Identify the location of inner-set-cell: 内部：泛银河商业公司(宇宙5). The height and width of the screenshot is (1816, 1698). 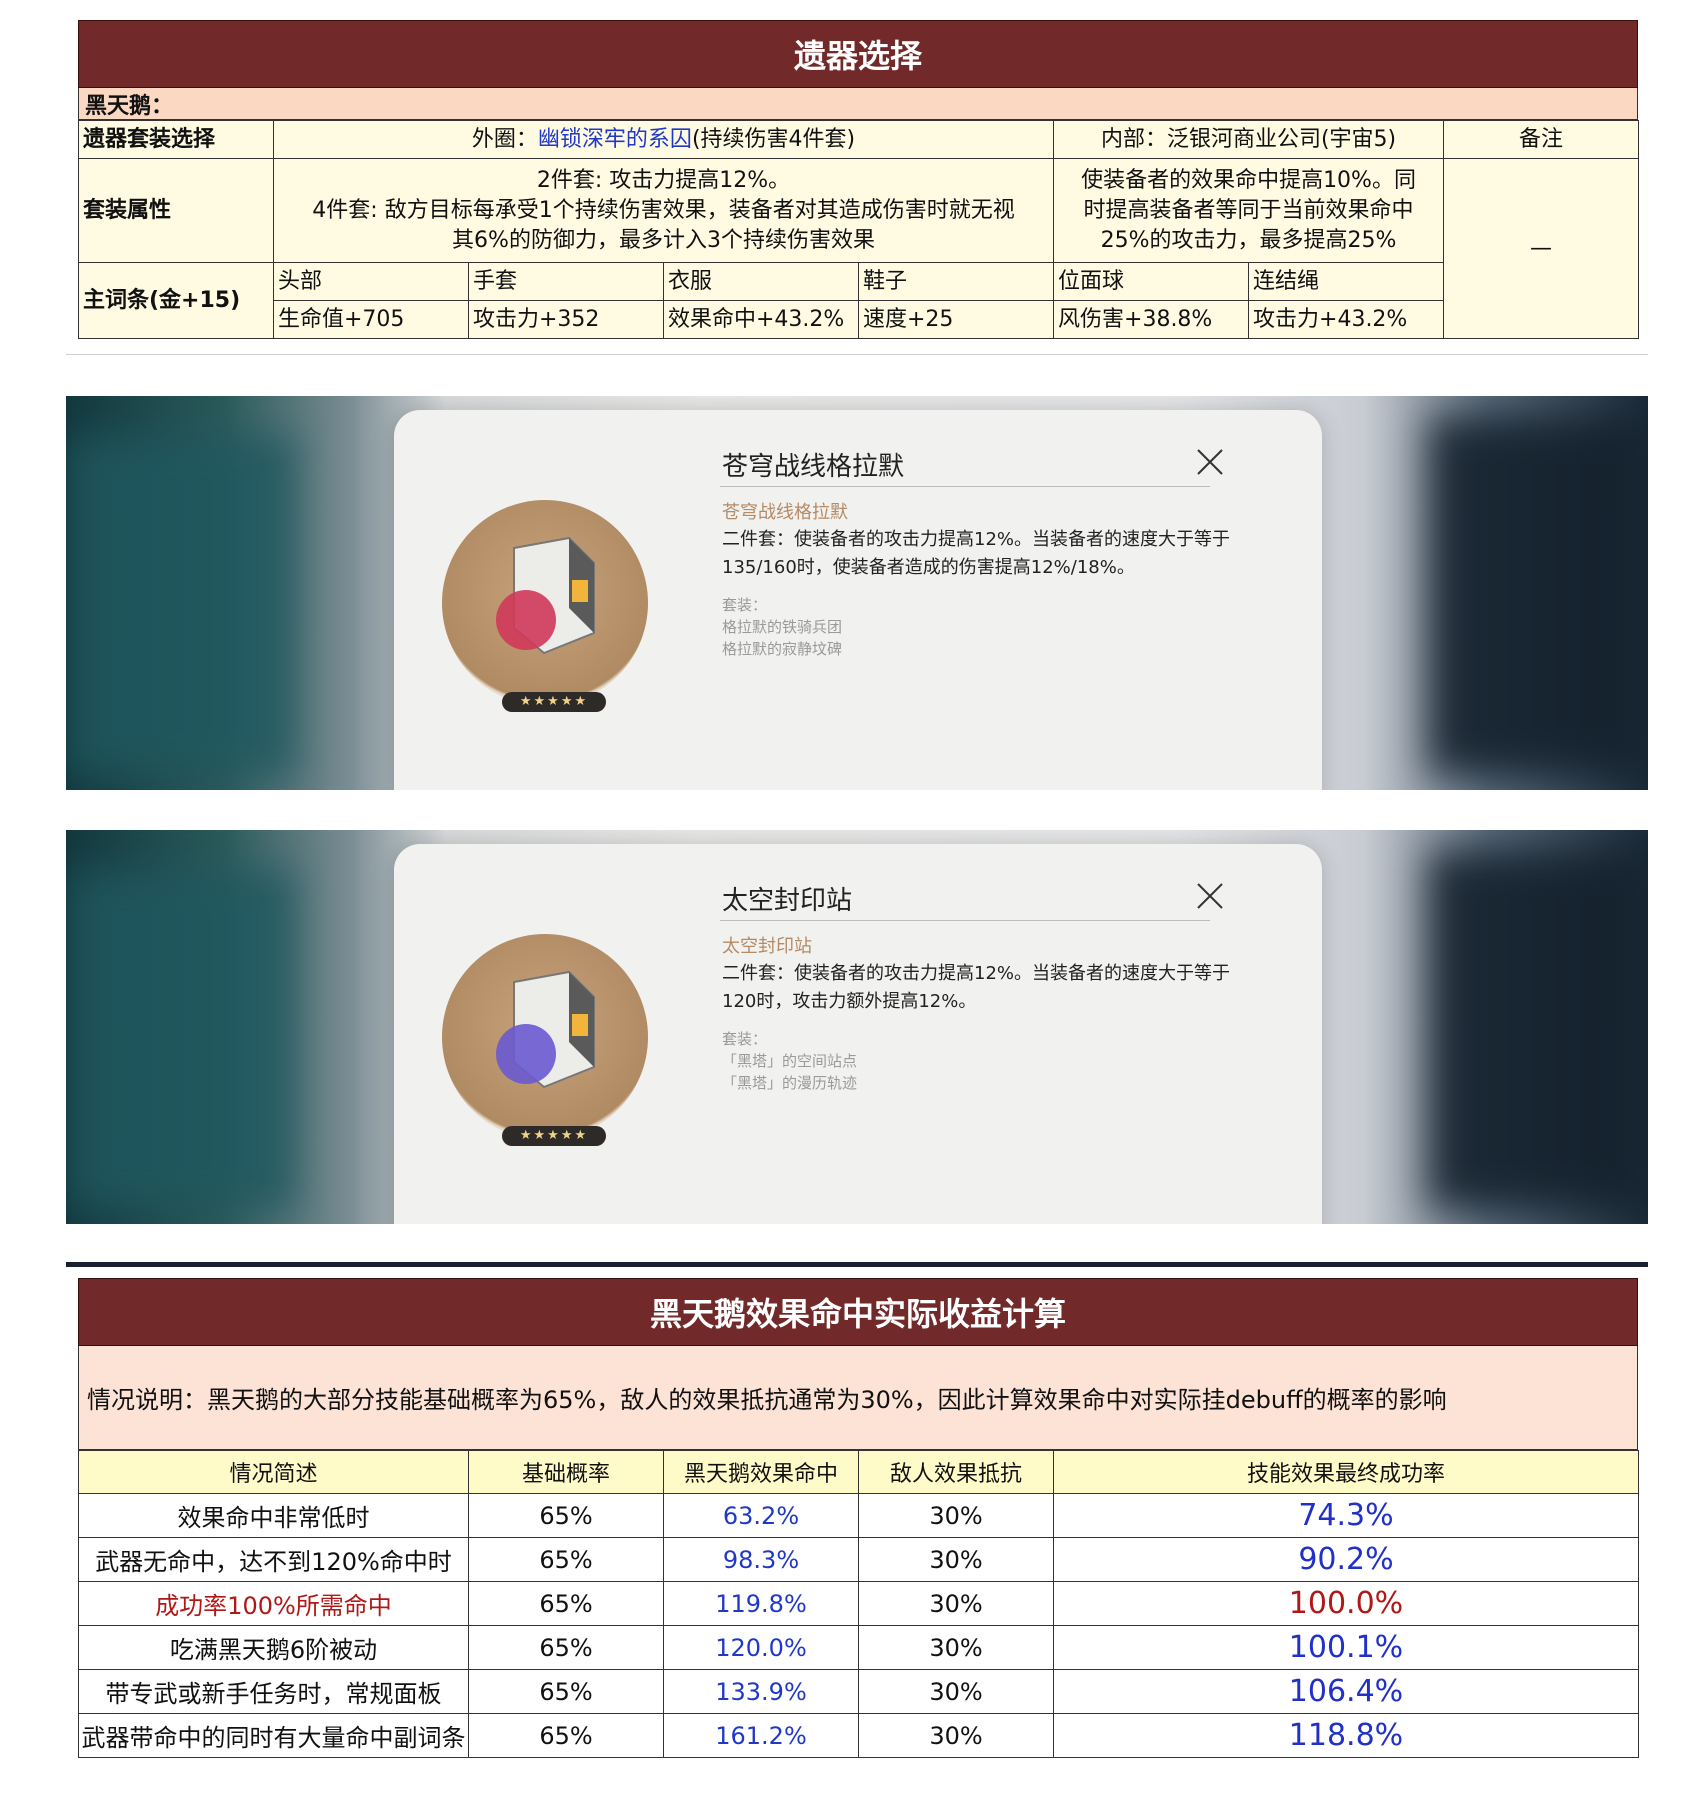
(1249, 139).